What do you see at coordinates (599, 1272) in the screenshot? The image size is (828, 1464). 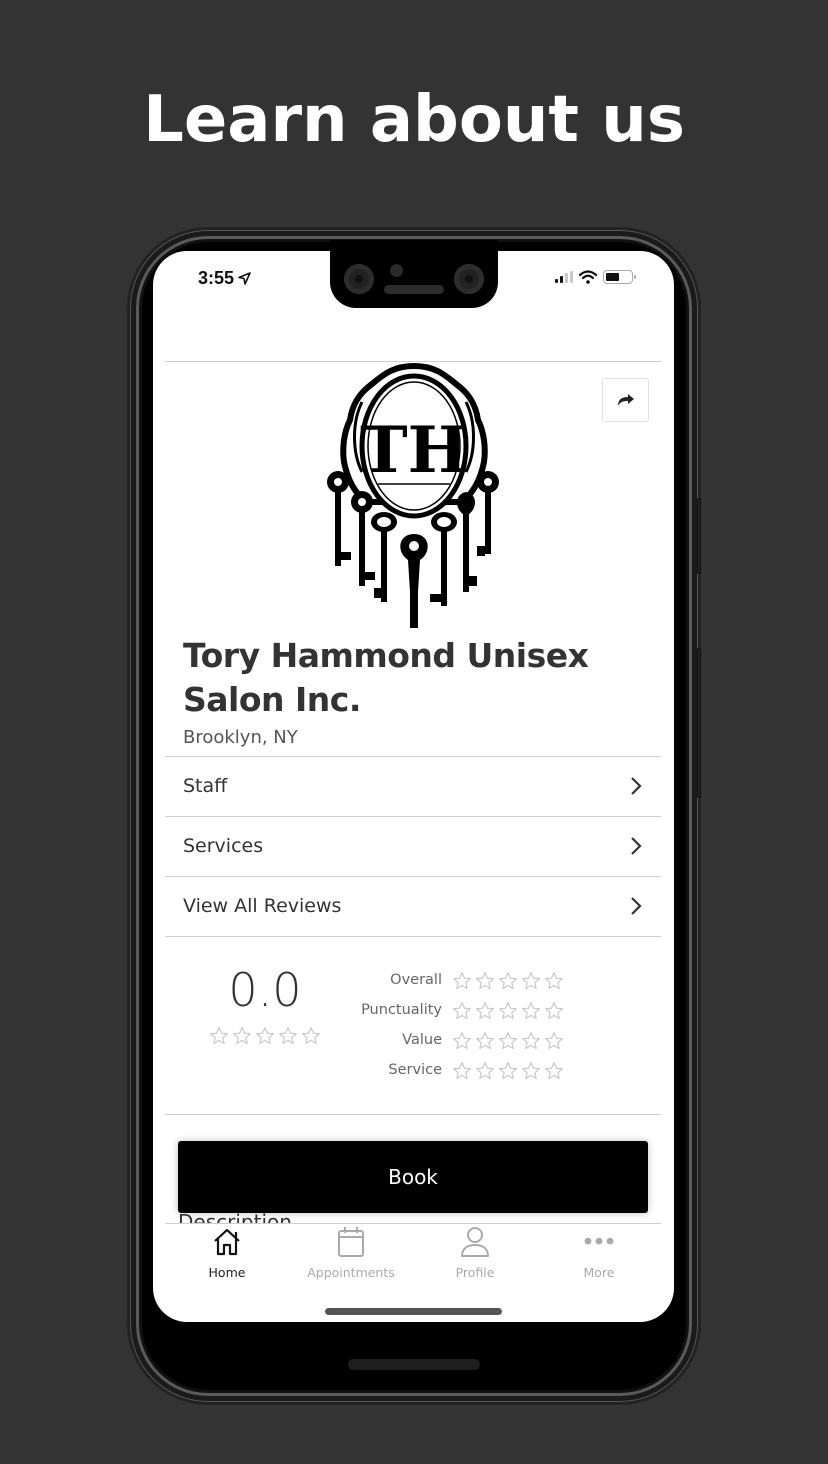 I see `tab-label: More` at bounding box center [599, 1272].